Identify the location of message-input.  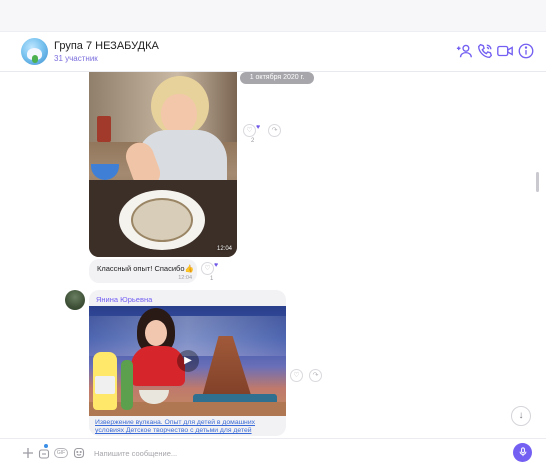
(244, 453).